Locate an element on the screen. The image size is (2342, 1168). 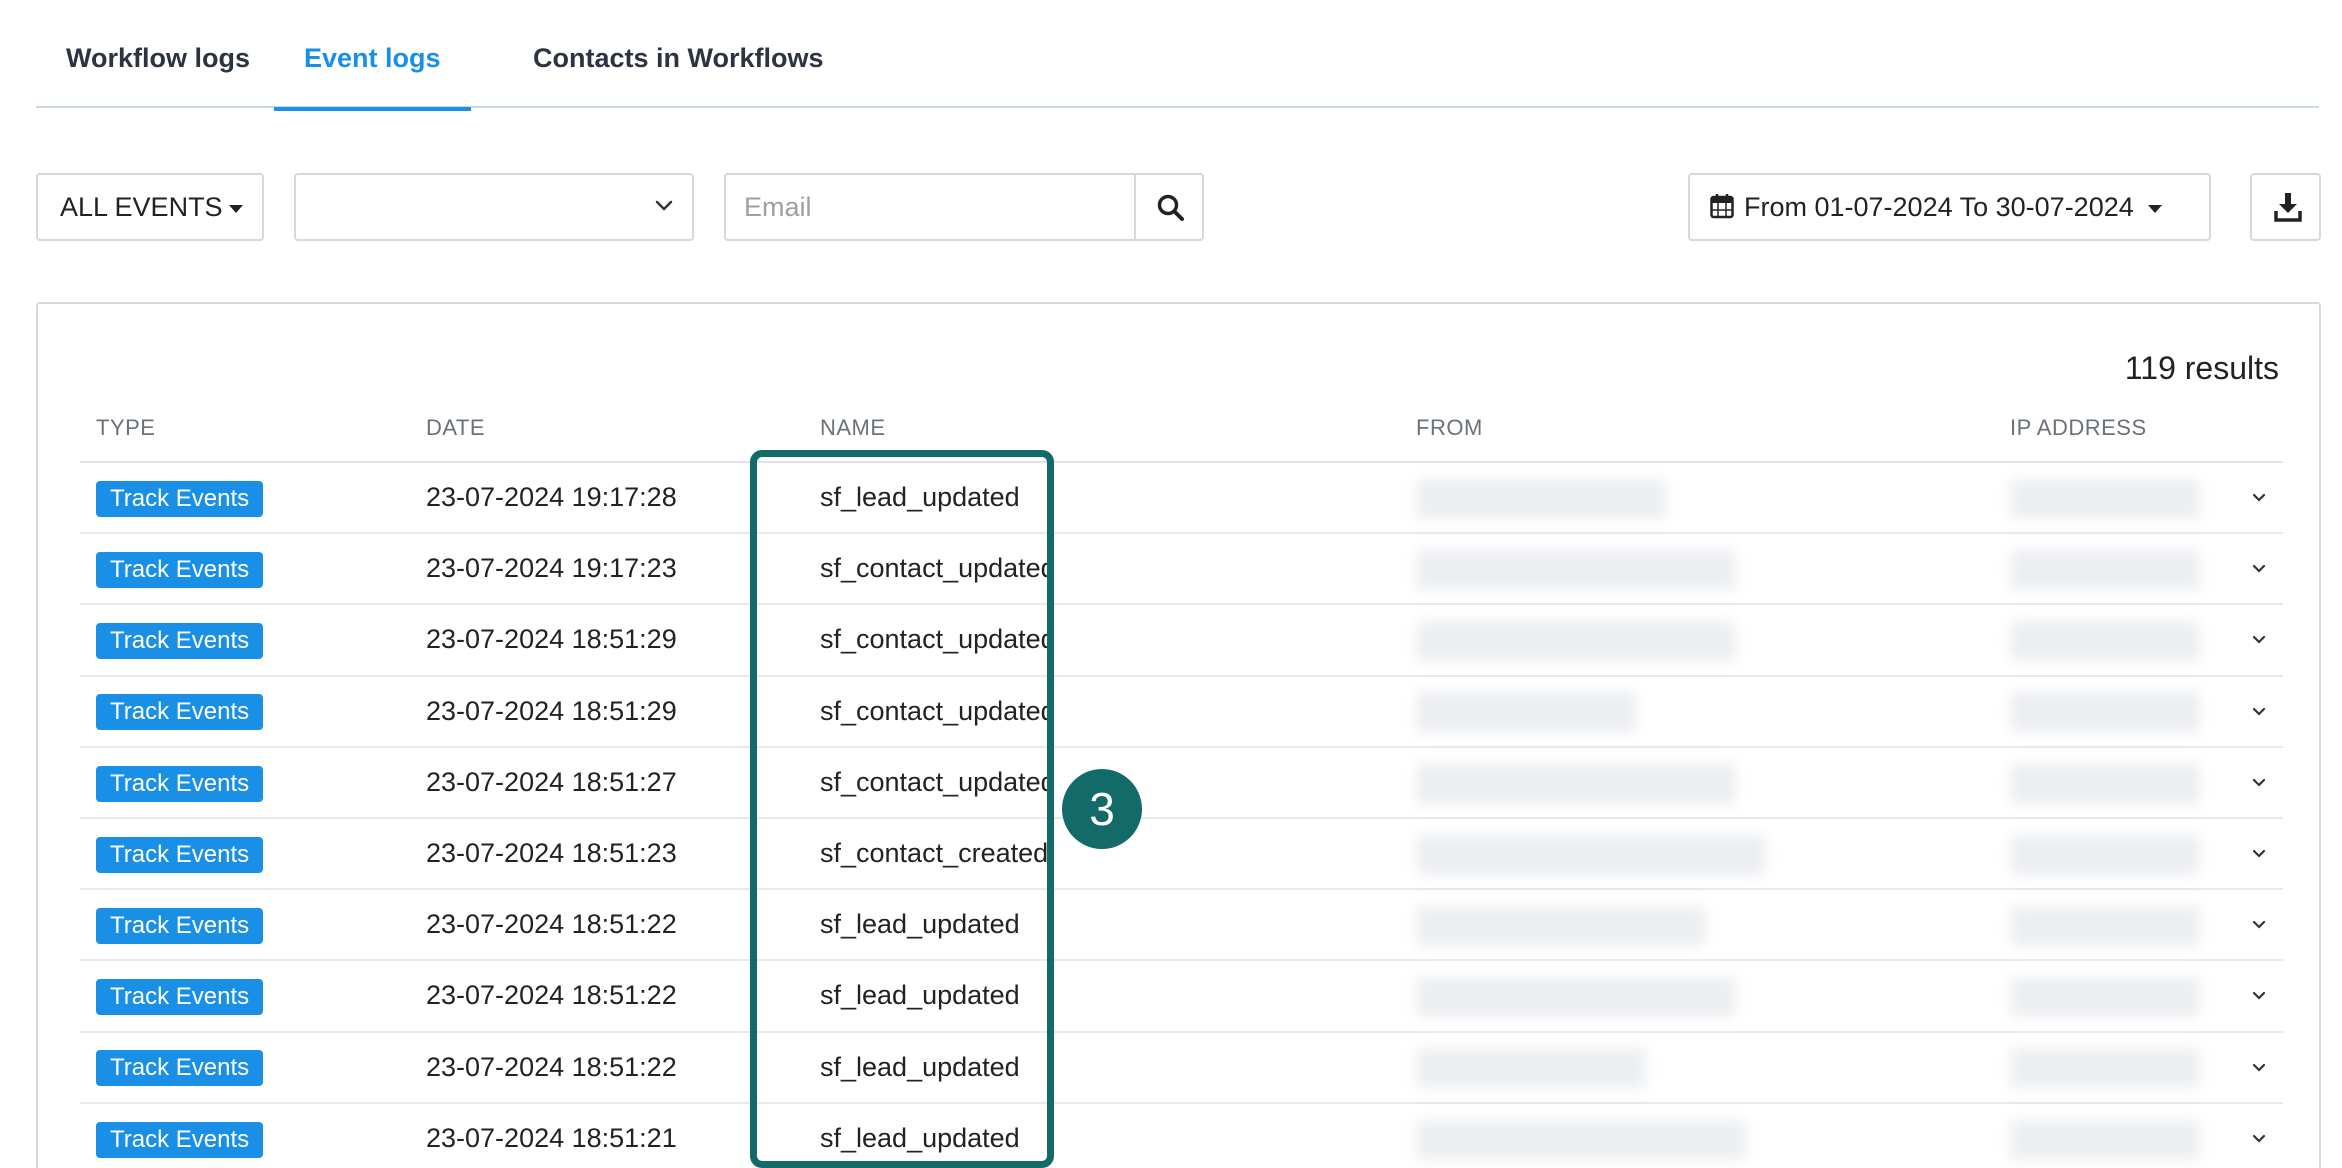
date-cell: 23-07-2024 18:51:21 is located at coordinates (551, 1137).